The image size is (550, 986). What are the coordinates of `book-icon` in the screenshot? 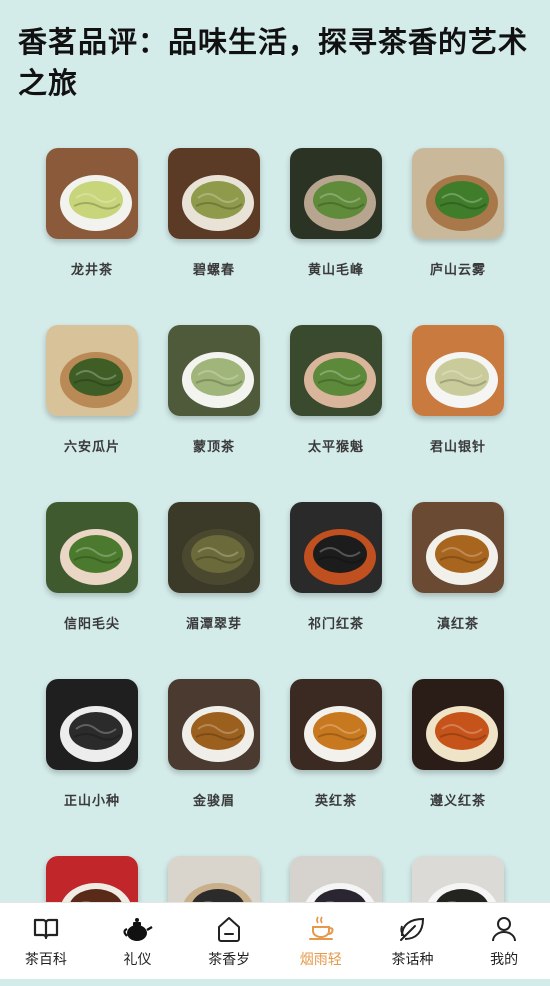 It's located at (46, 929).